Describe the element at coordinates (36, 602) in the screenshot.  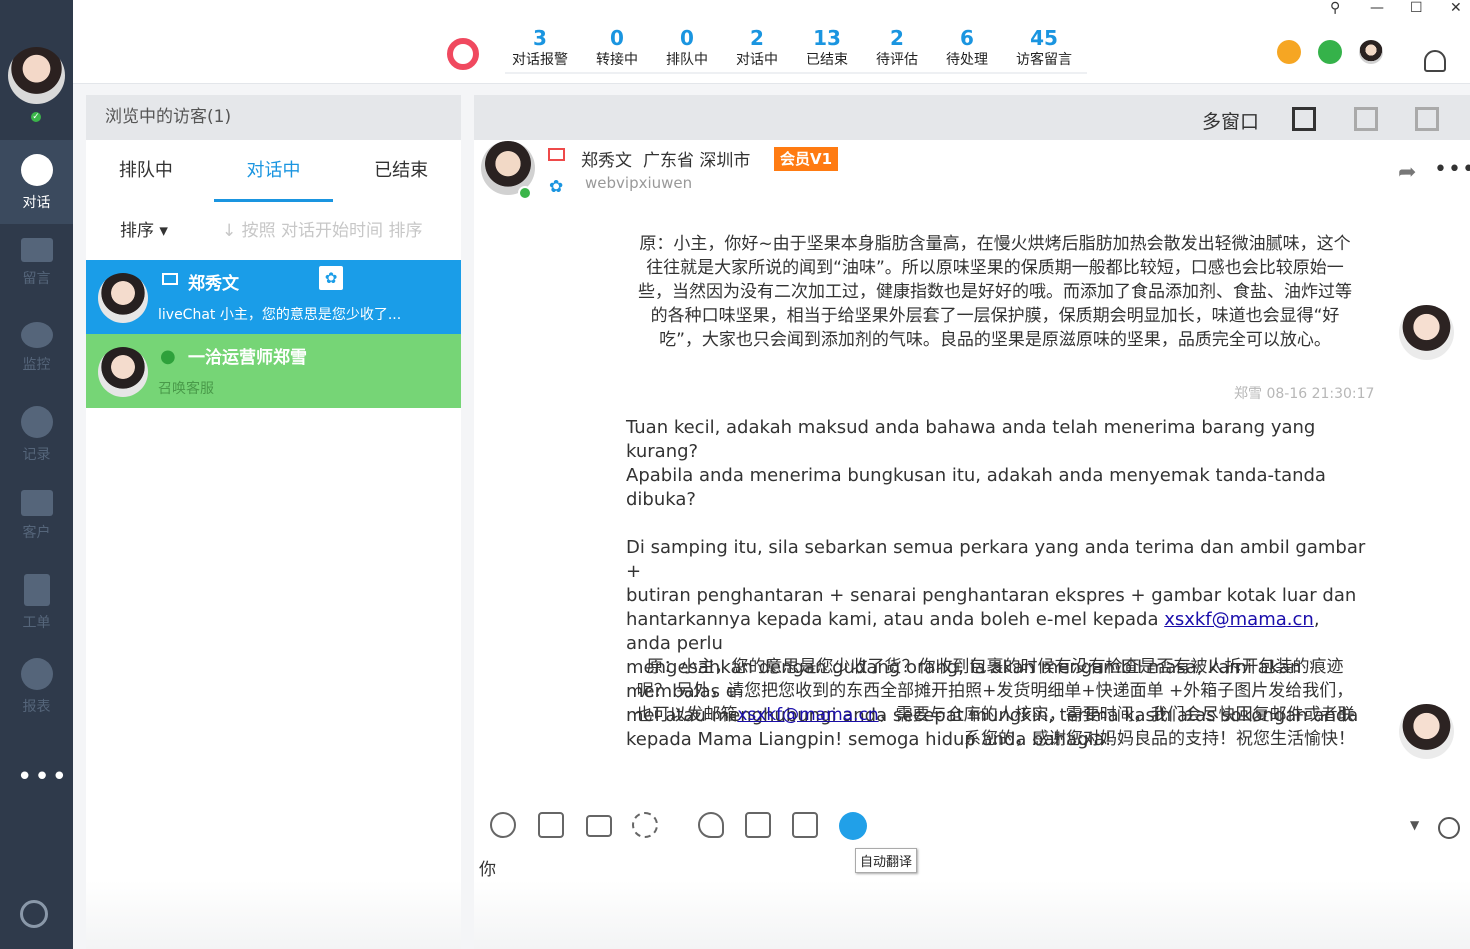
I see `nav-item-tickets: 工单` at that location.